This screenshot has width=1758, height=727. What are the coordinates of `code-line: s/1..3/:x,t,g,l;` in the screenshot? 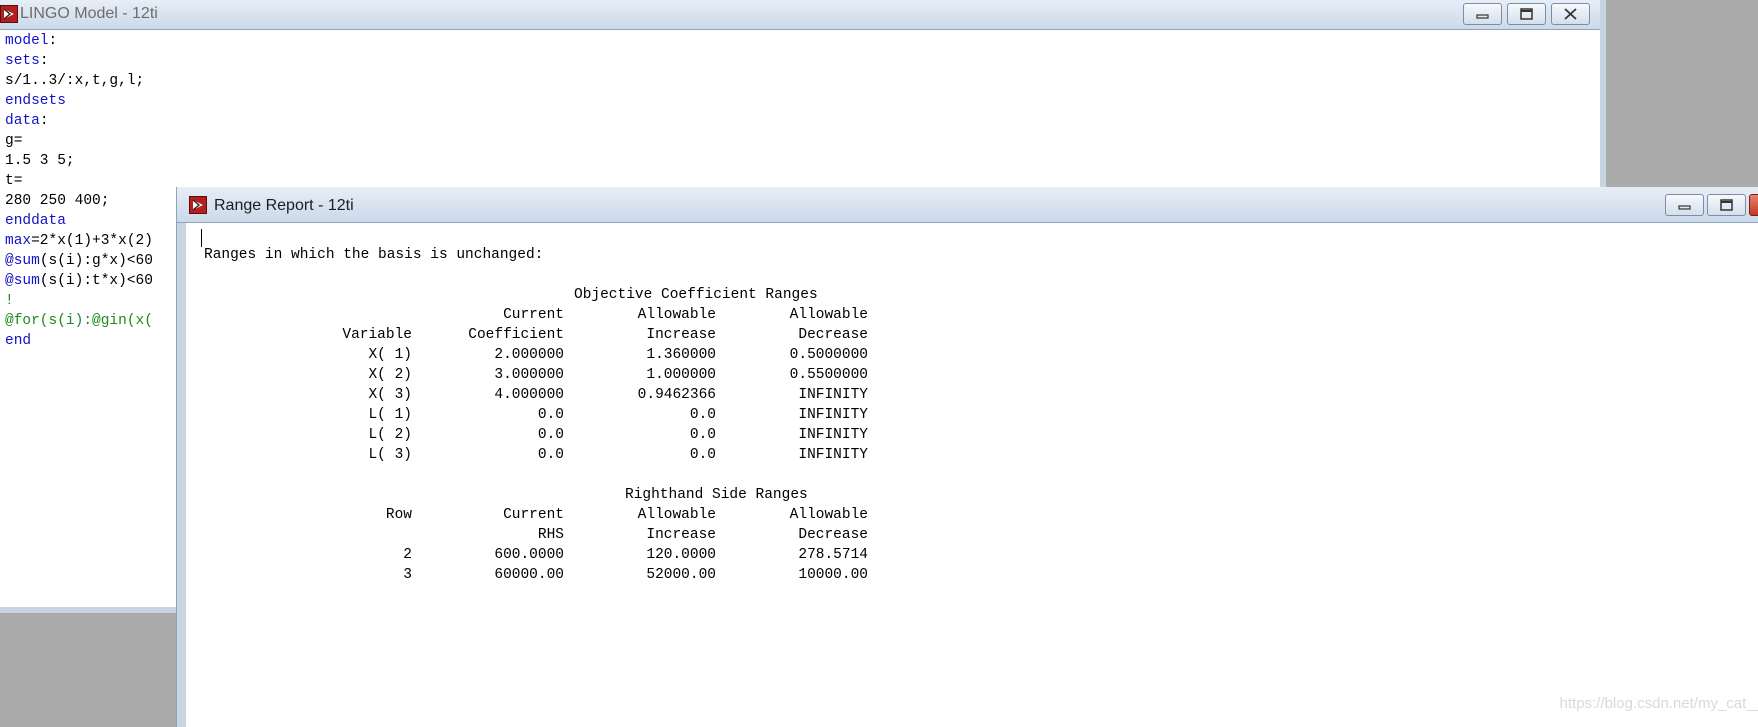 It's located at (79, 81).